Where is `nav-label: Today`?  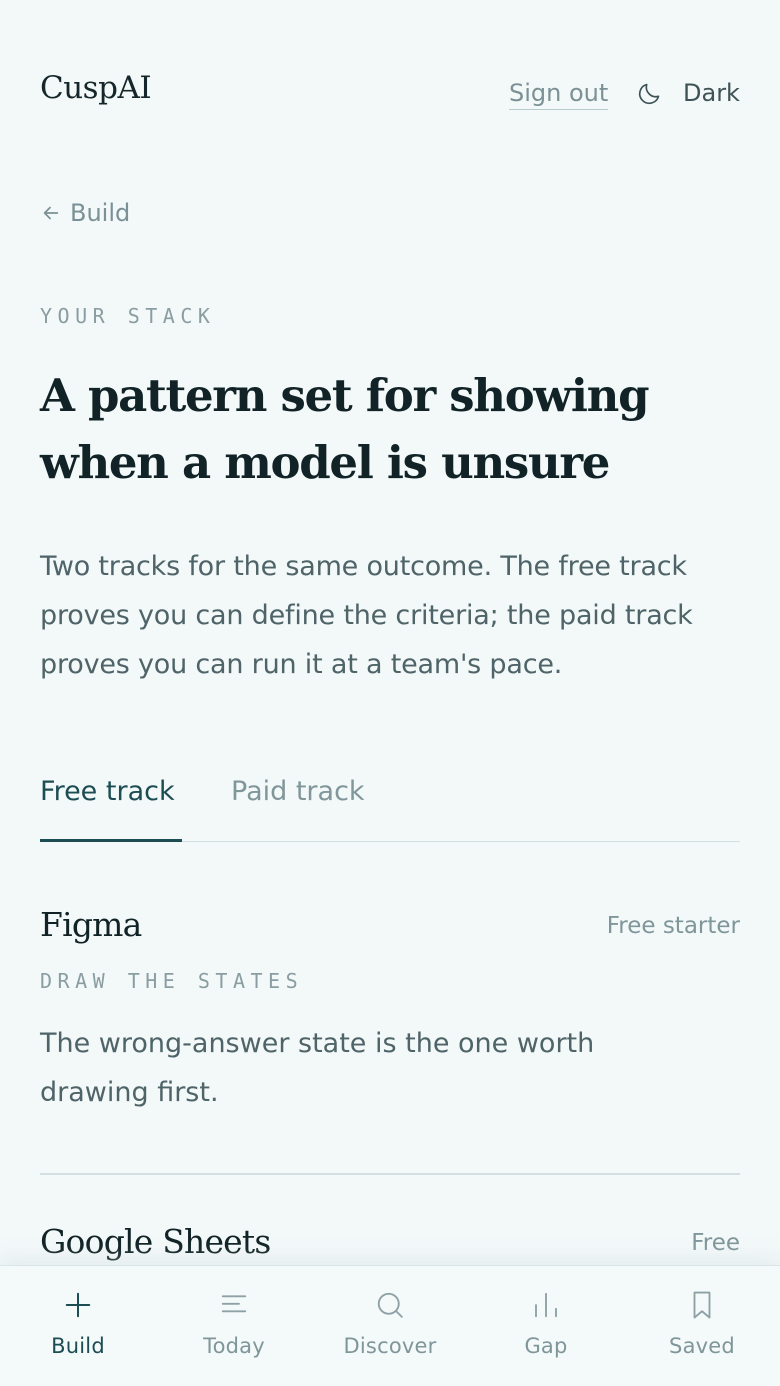
nav-label: Today is located at coordinates (234, 1346).